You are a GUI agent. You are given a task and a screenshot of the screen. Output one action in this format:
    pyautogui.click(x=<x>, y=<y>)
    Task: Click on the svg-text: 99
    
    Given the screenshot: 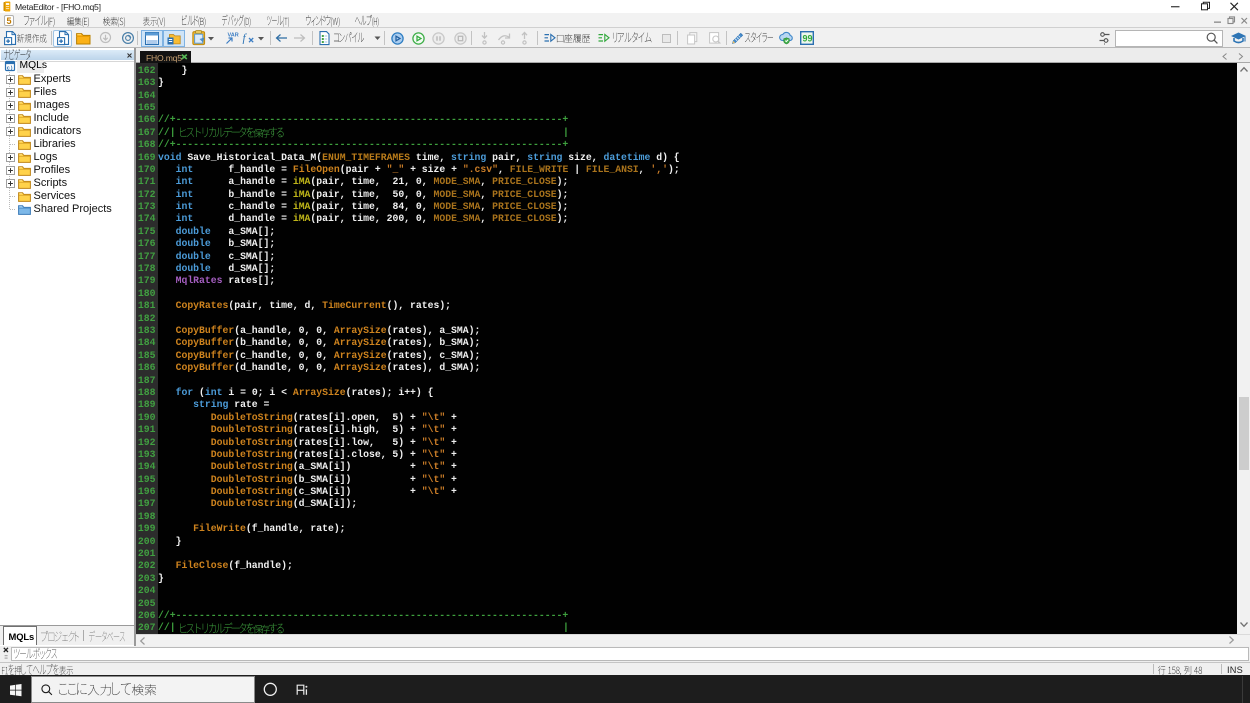 What is the action you would take?
    pyautogui.click(x=808, y=39)
    